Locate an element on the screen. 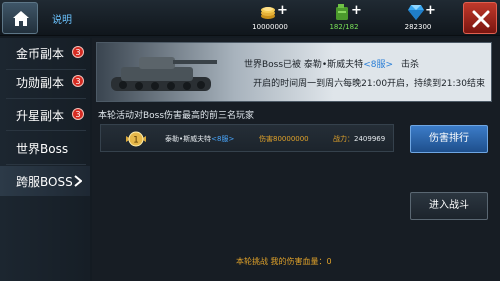 The width and height of the screenshot is (500, 281). stamina-value: 182/182 is located at coordinates (344, 27).